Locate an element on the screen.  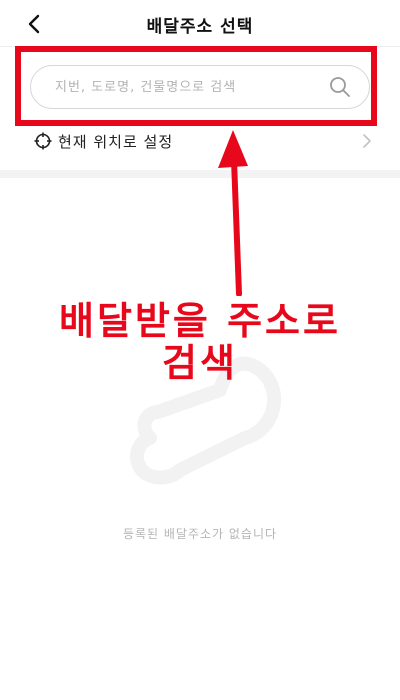
chevron-right-icon is located at coordinates (367, 141).